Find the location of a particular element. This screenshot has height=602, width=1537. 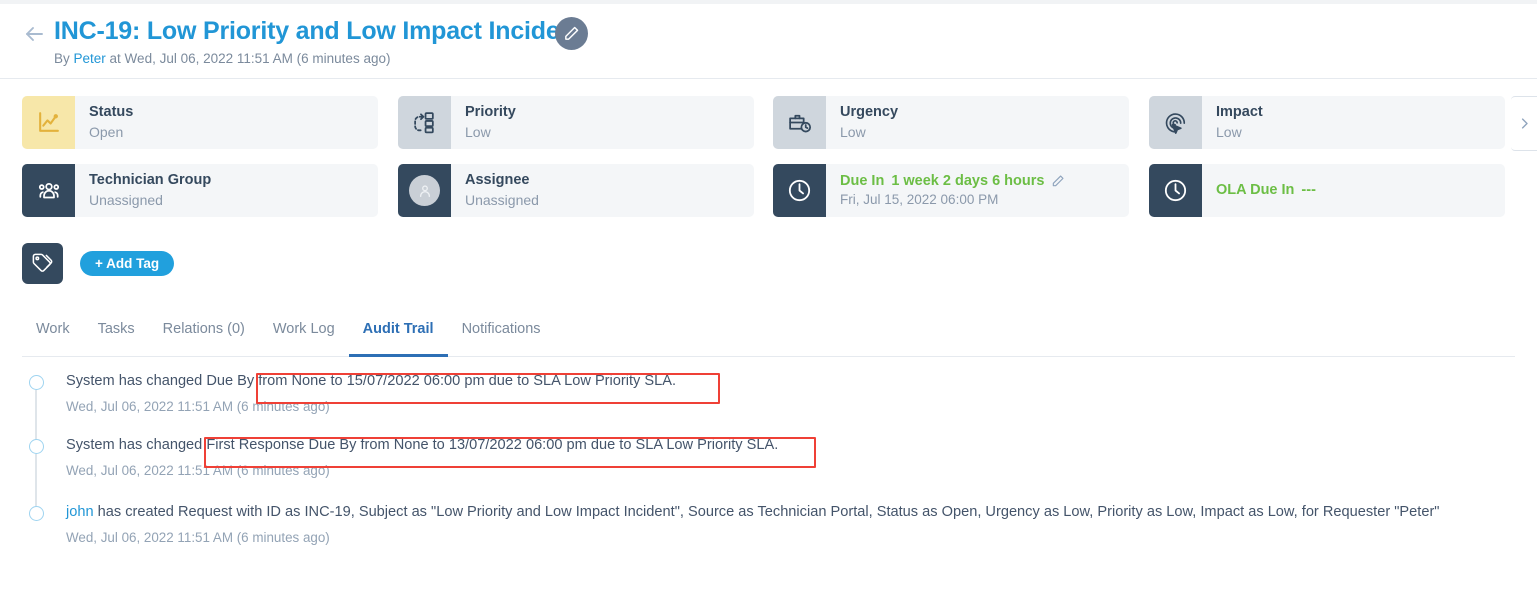

chart-line-icon is located at coordinates (48, 122).